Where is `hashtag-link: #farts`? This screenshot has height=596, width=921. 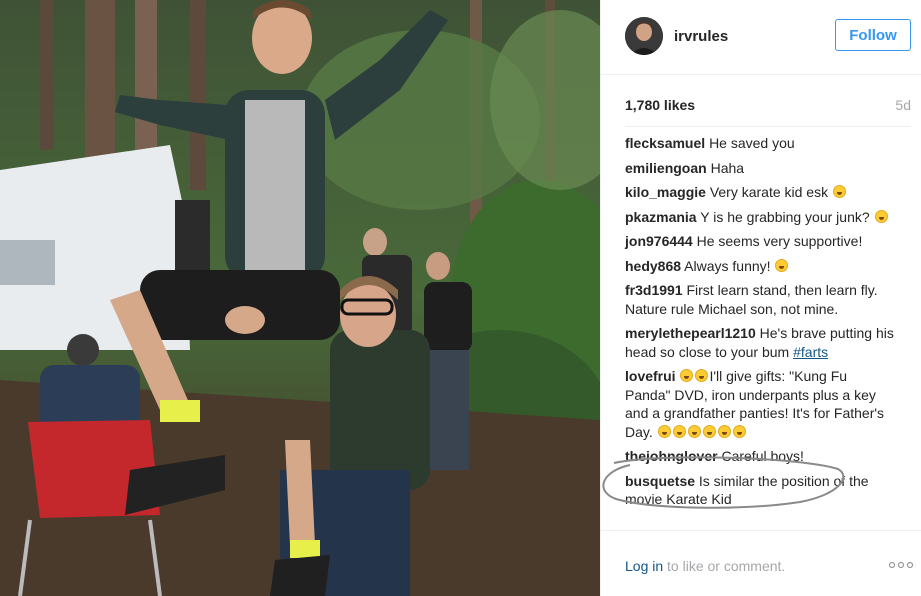 hashtag-link: #farts is located at coordinates (810, 352).